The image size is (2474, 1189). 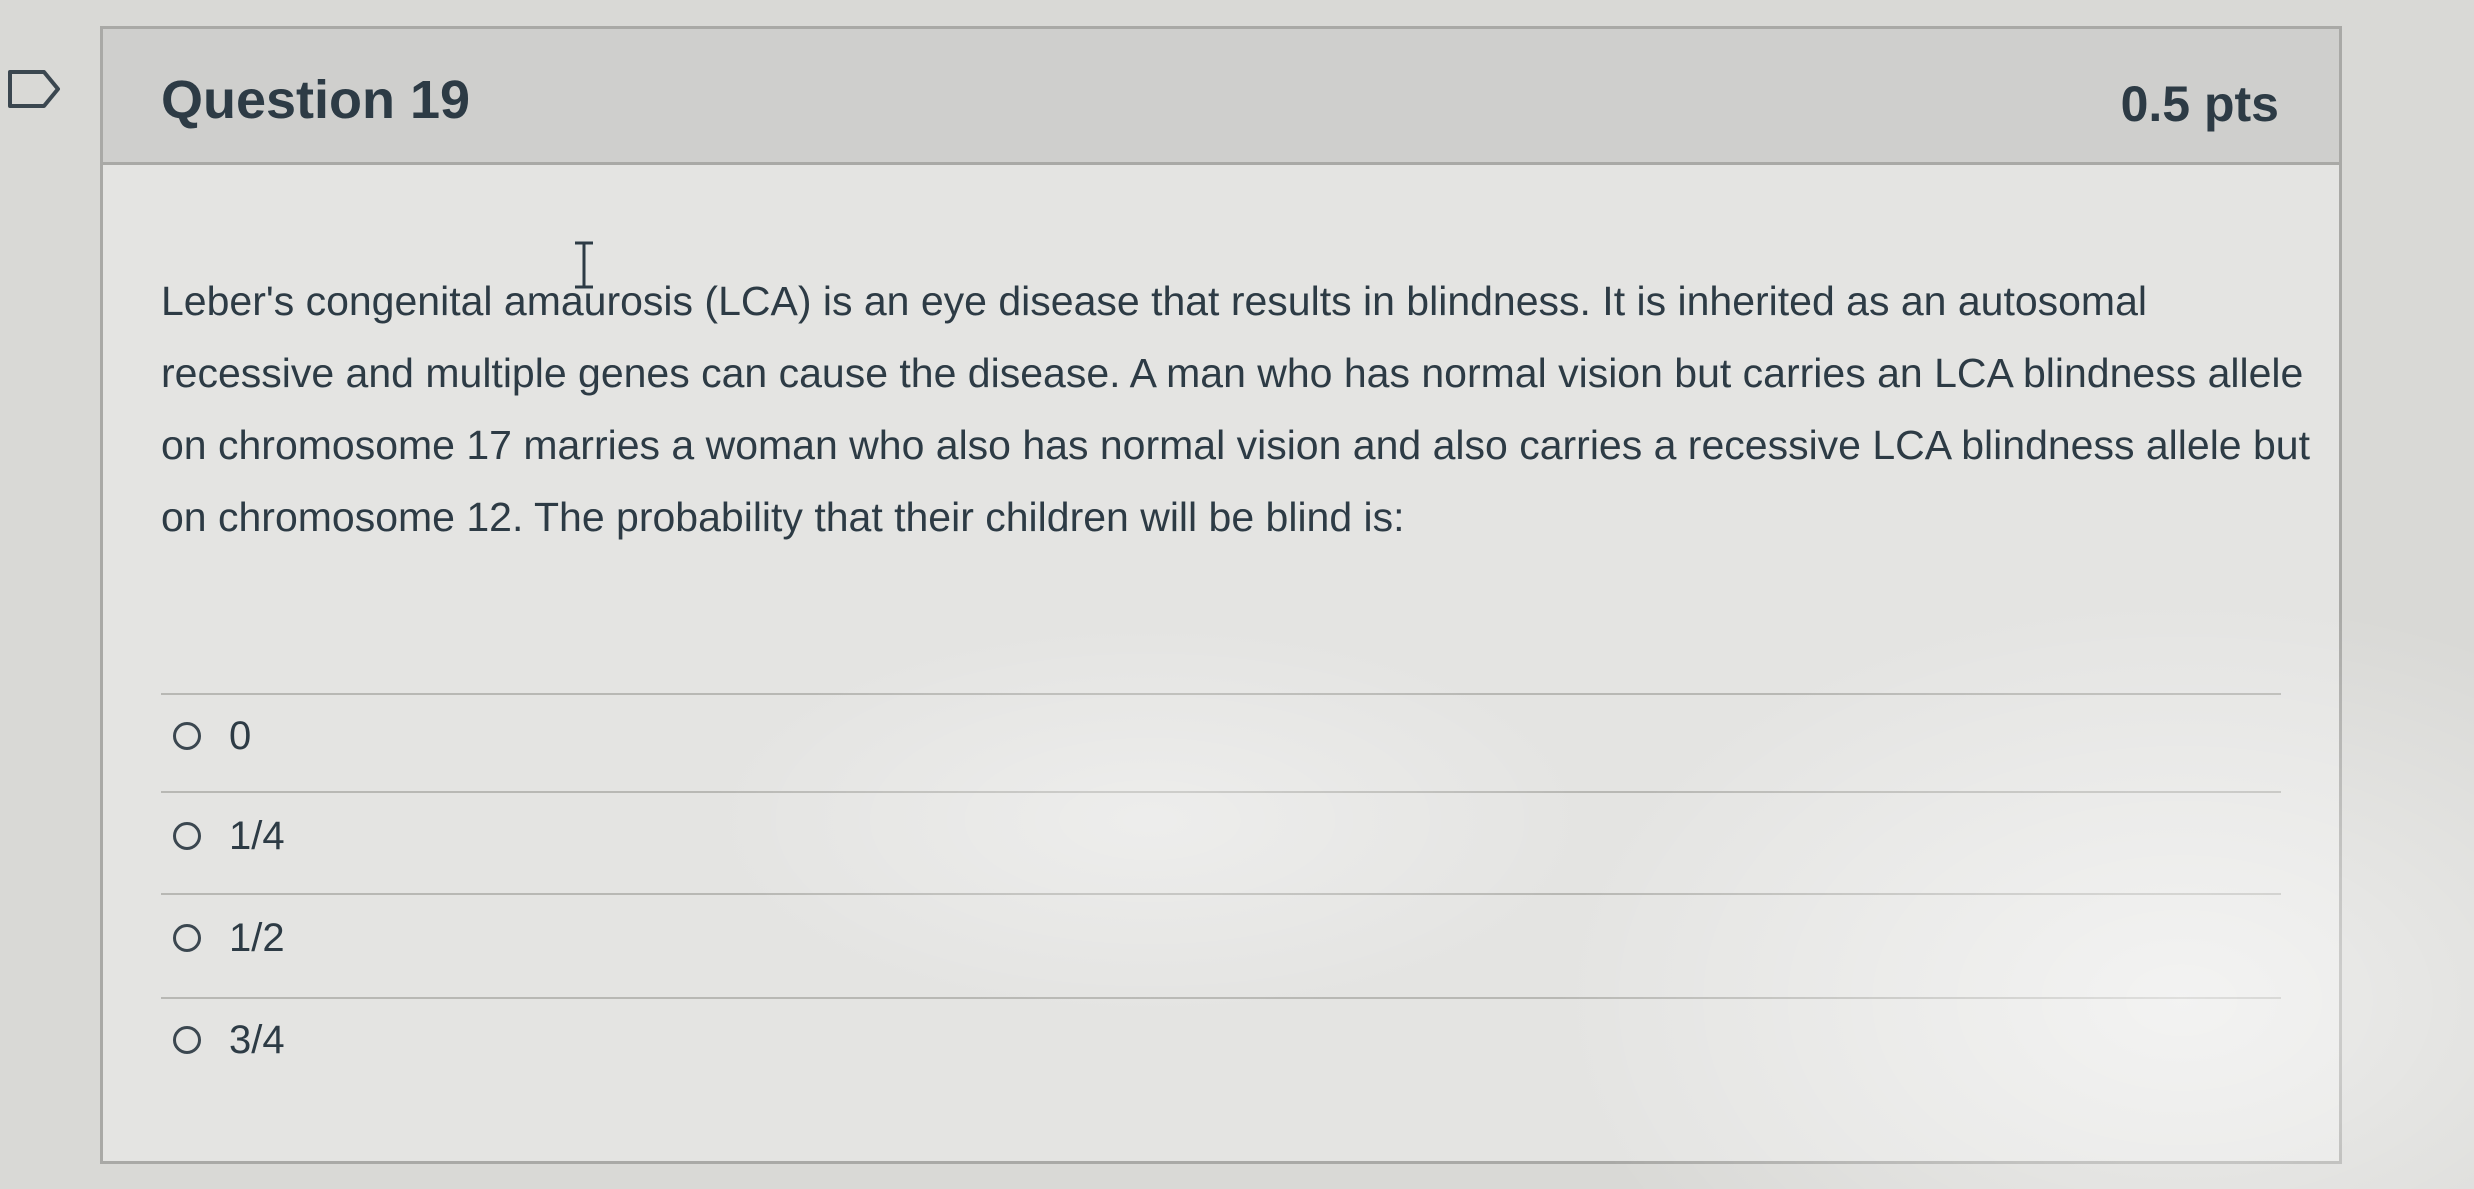 What do you see at coordinates (34, 89) in the screenshot?
I see `flag-question-icon` at bounding box center [34, 89].